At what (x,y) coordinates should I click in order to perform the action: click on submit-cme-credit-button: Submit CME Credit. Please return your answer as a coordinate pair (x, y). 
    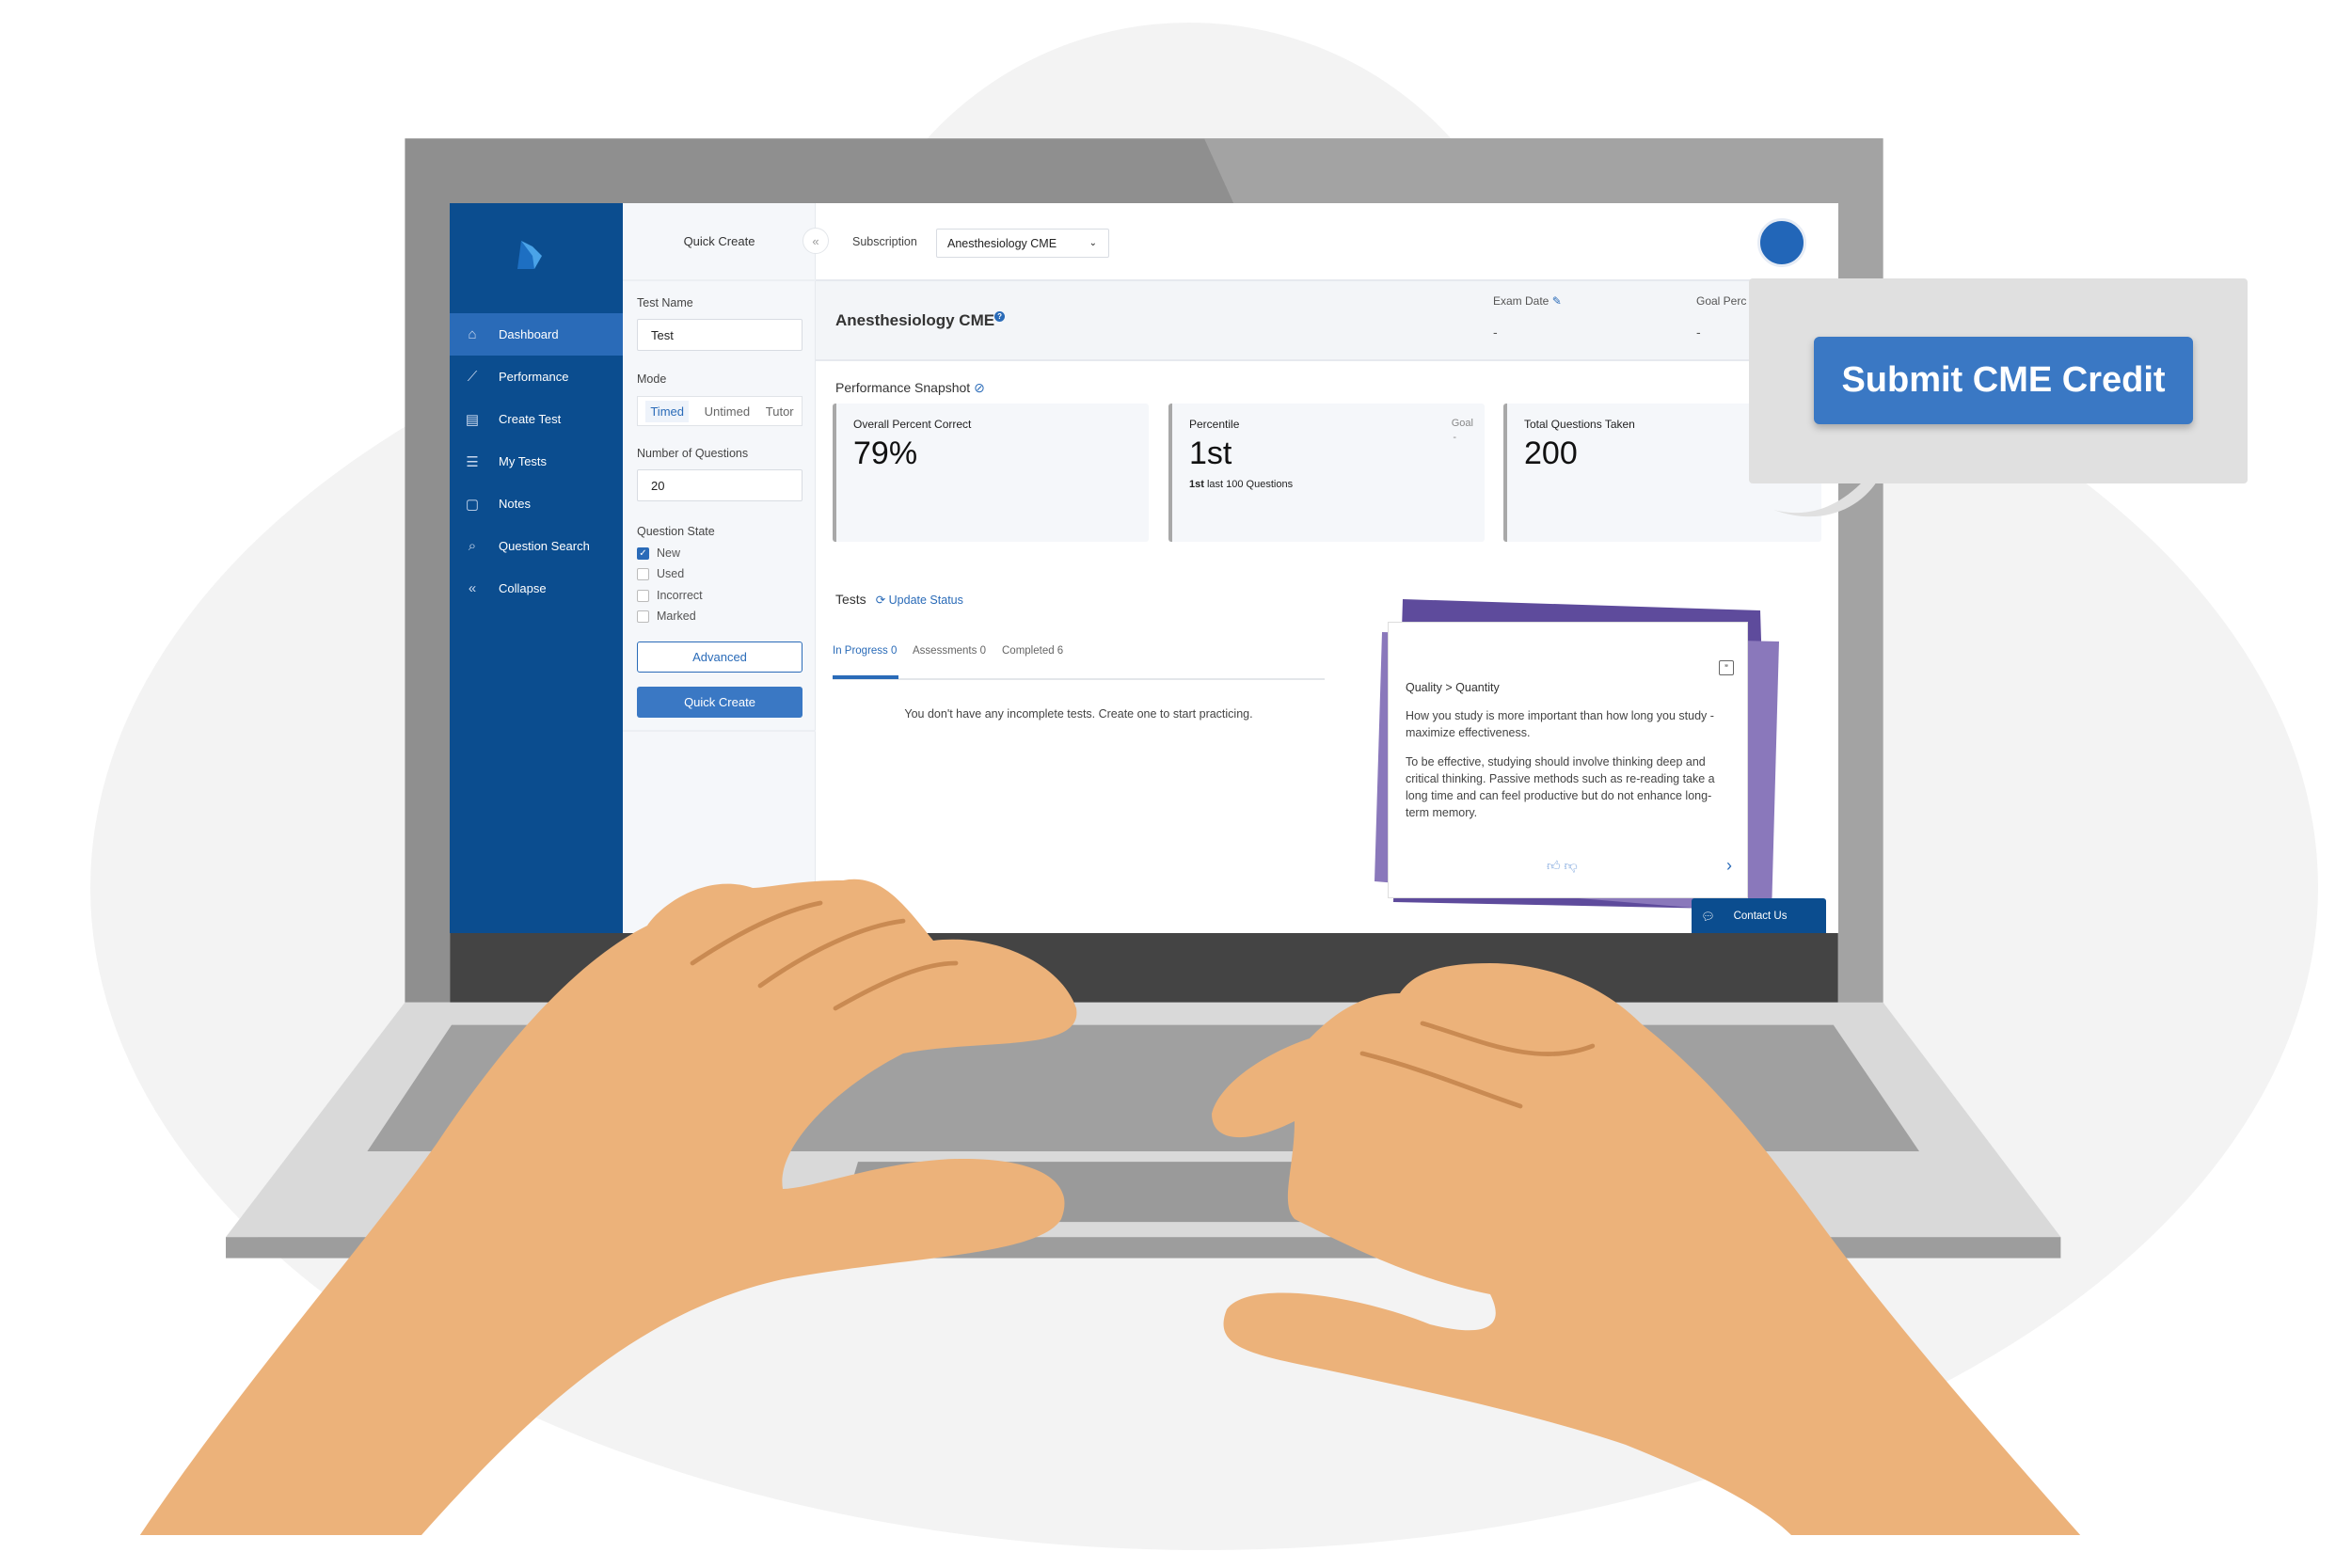
    Looking at the image, I should click on (2003, 380).